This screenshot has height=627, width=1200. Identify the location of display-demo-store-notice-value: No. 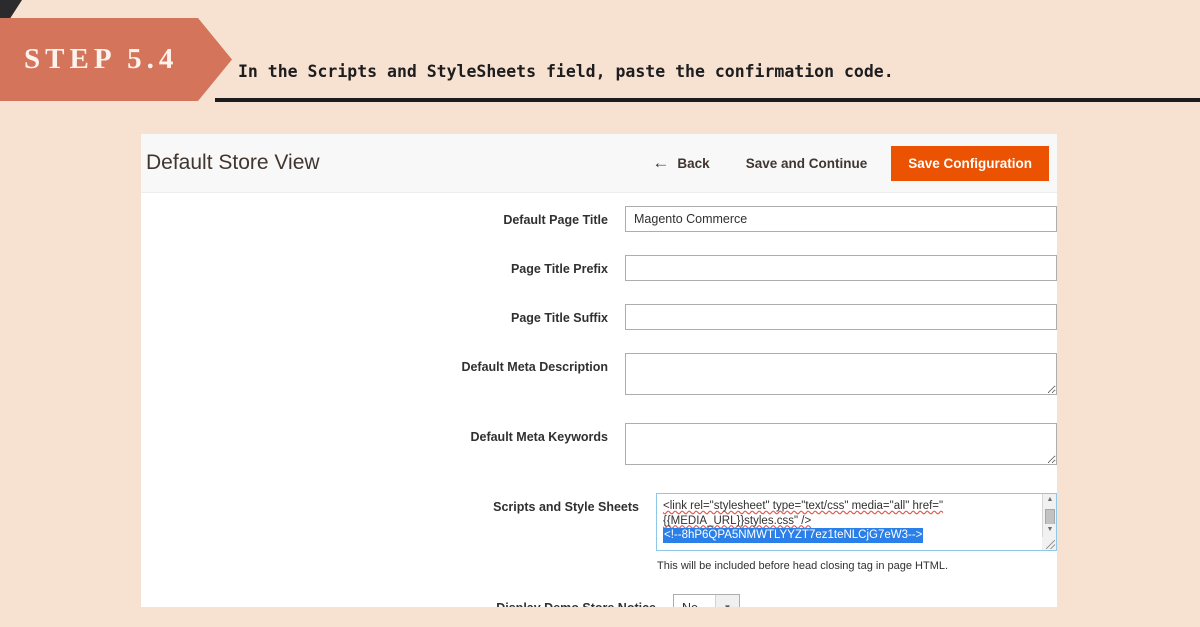
(694, 601).